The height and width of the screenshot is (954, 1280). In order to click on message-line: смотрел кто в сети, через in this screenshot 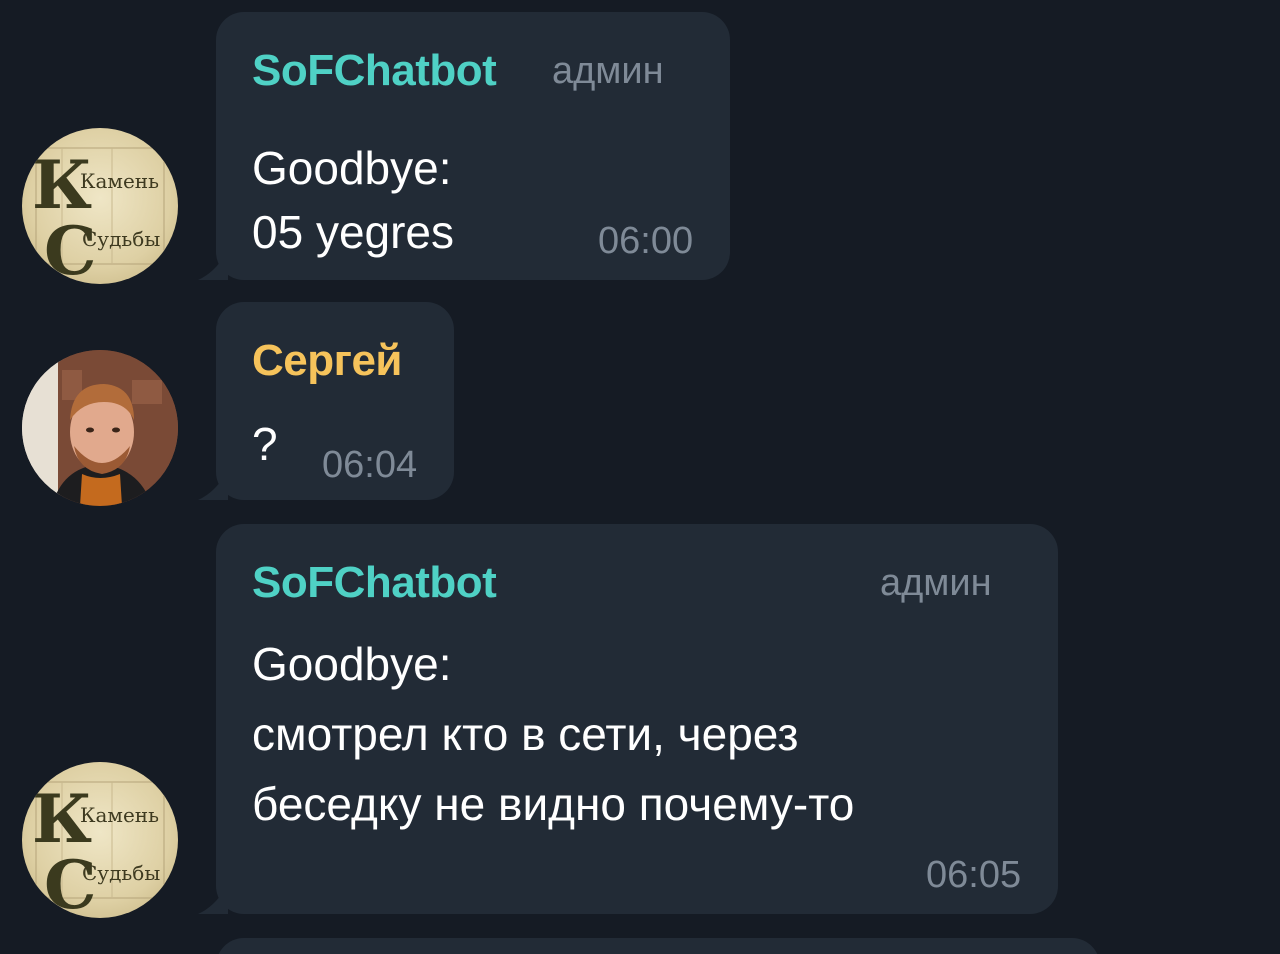, I will do `click(525, 734)`.